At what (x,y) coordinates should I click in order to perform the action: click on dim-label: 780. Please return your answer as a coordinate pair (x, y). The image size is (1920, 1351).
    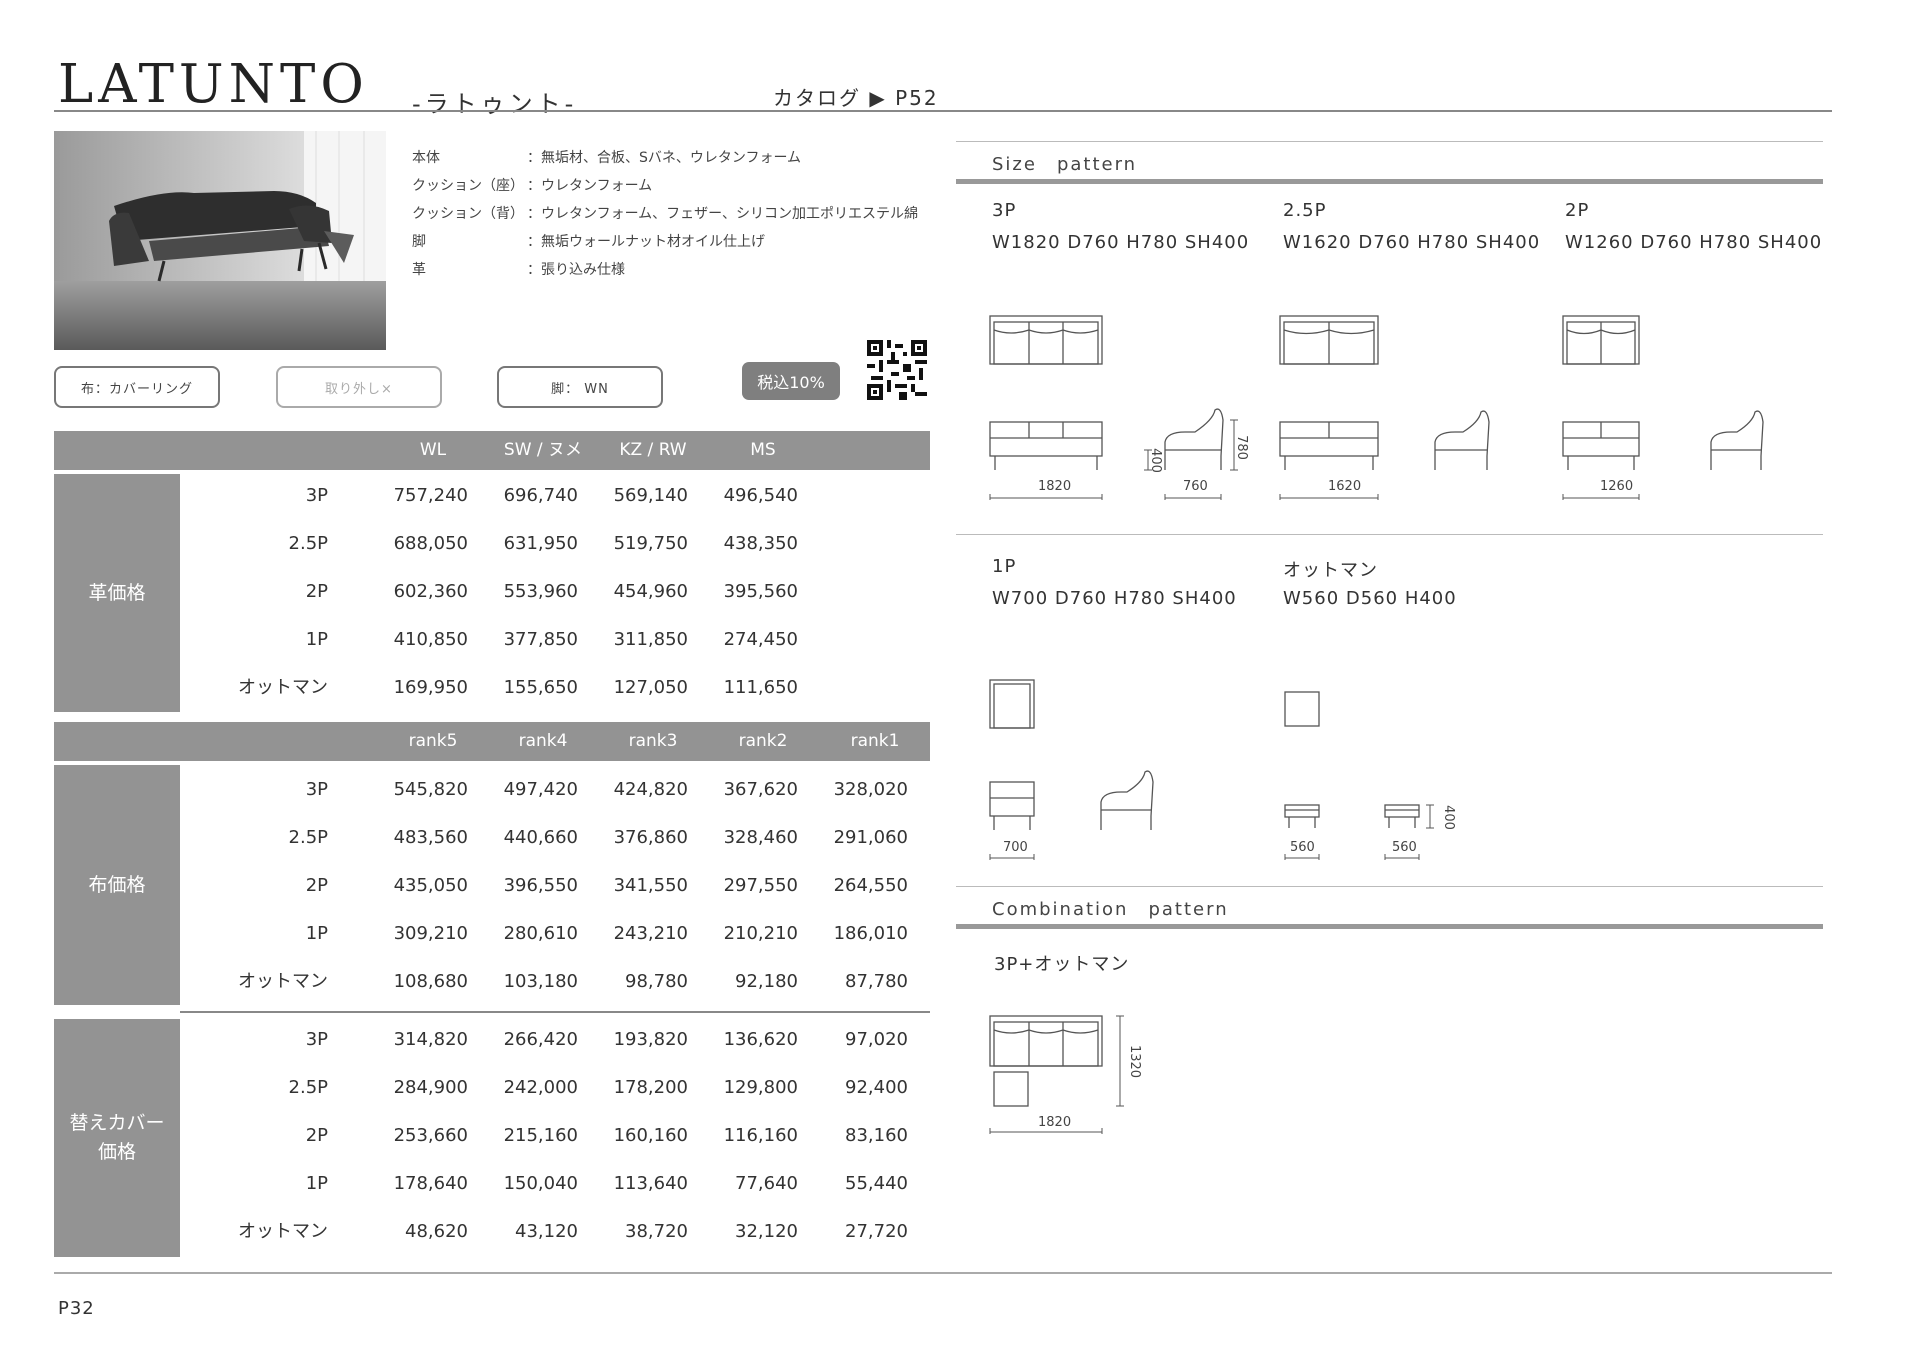
    Looking at the image, I should click on (1241, 447).